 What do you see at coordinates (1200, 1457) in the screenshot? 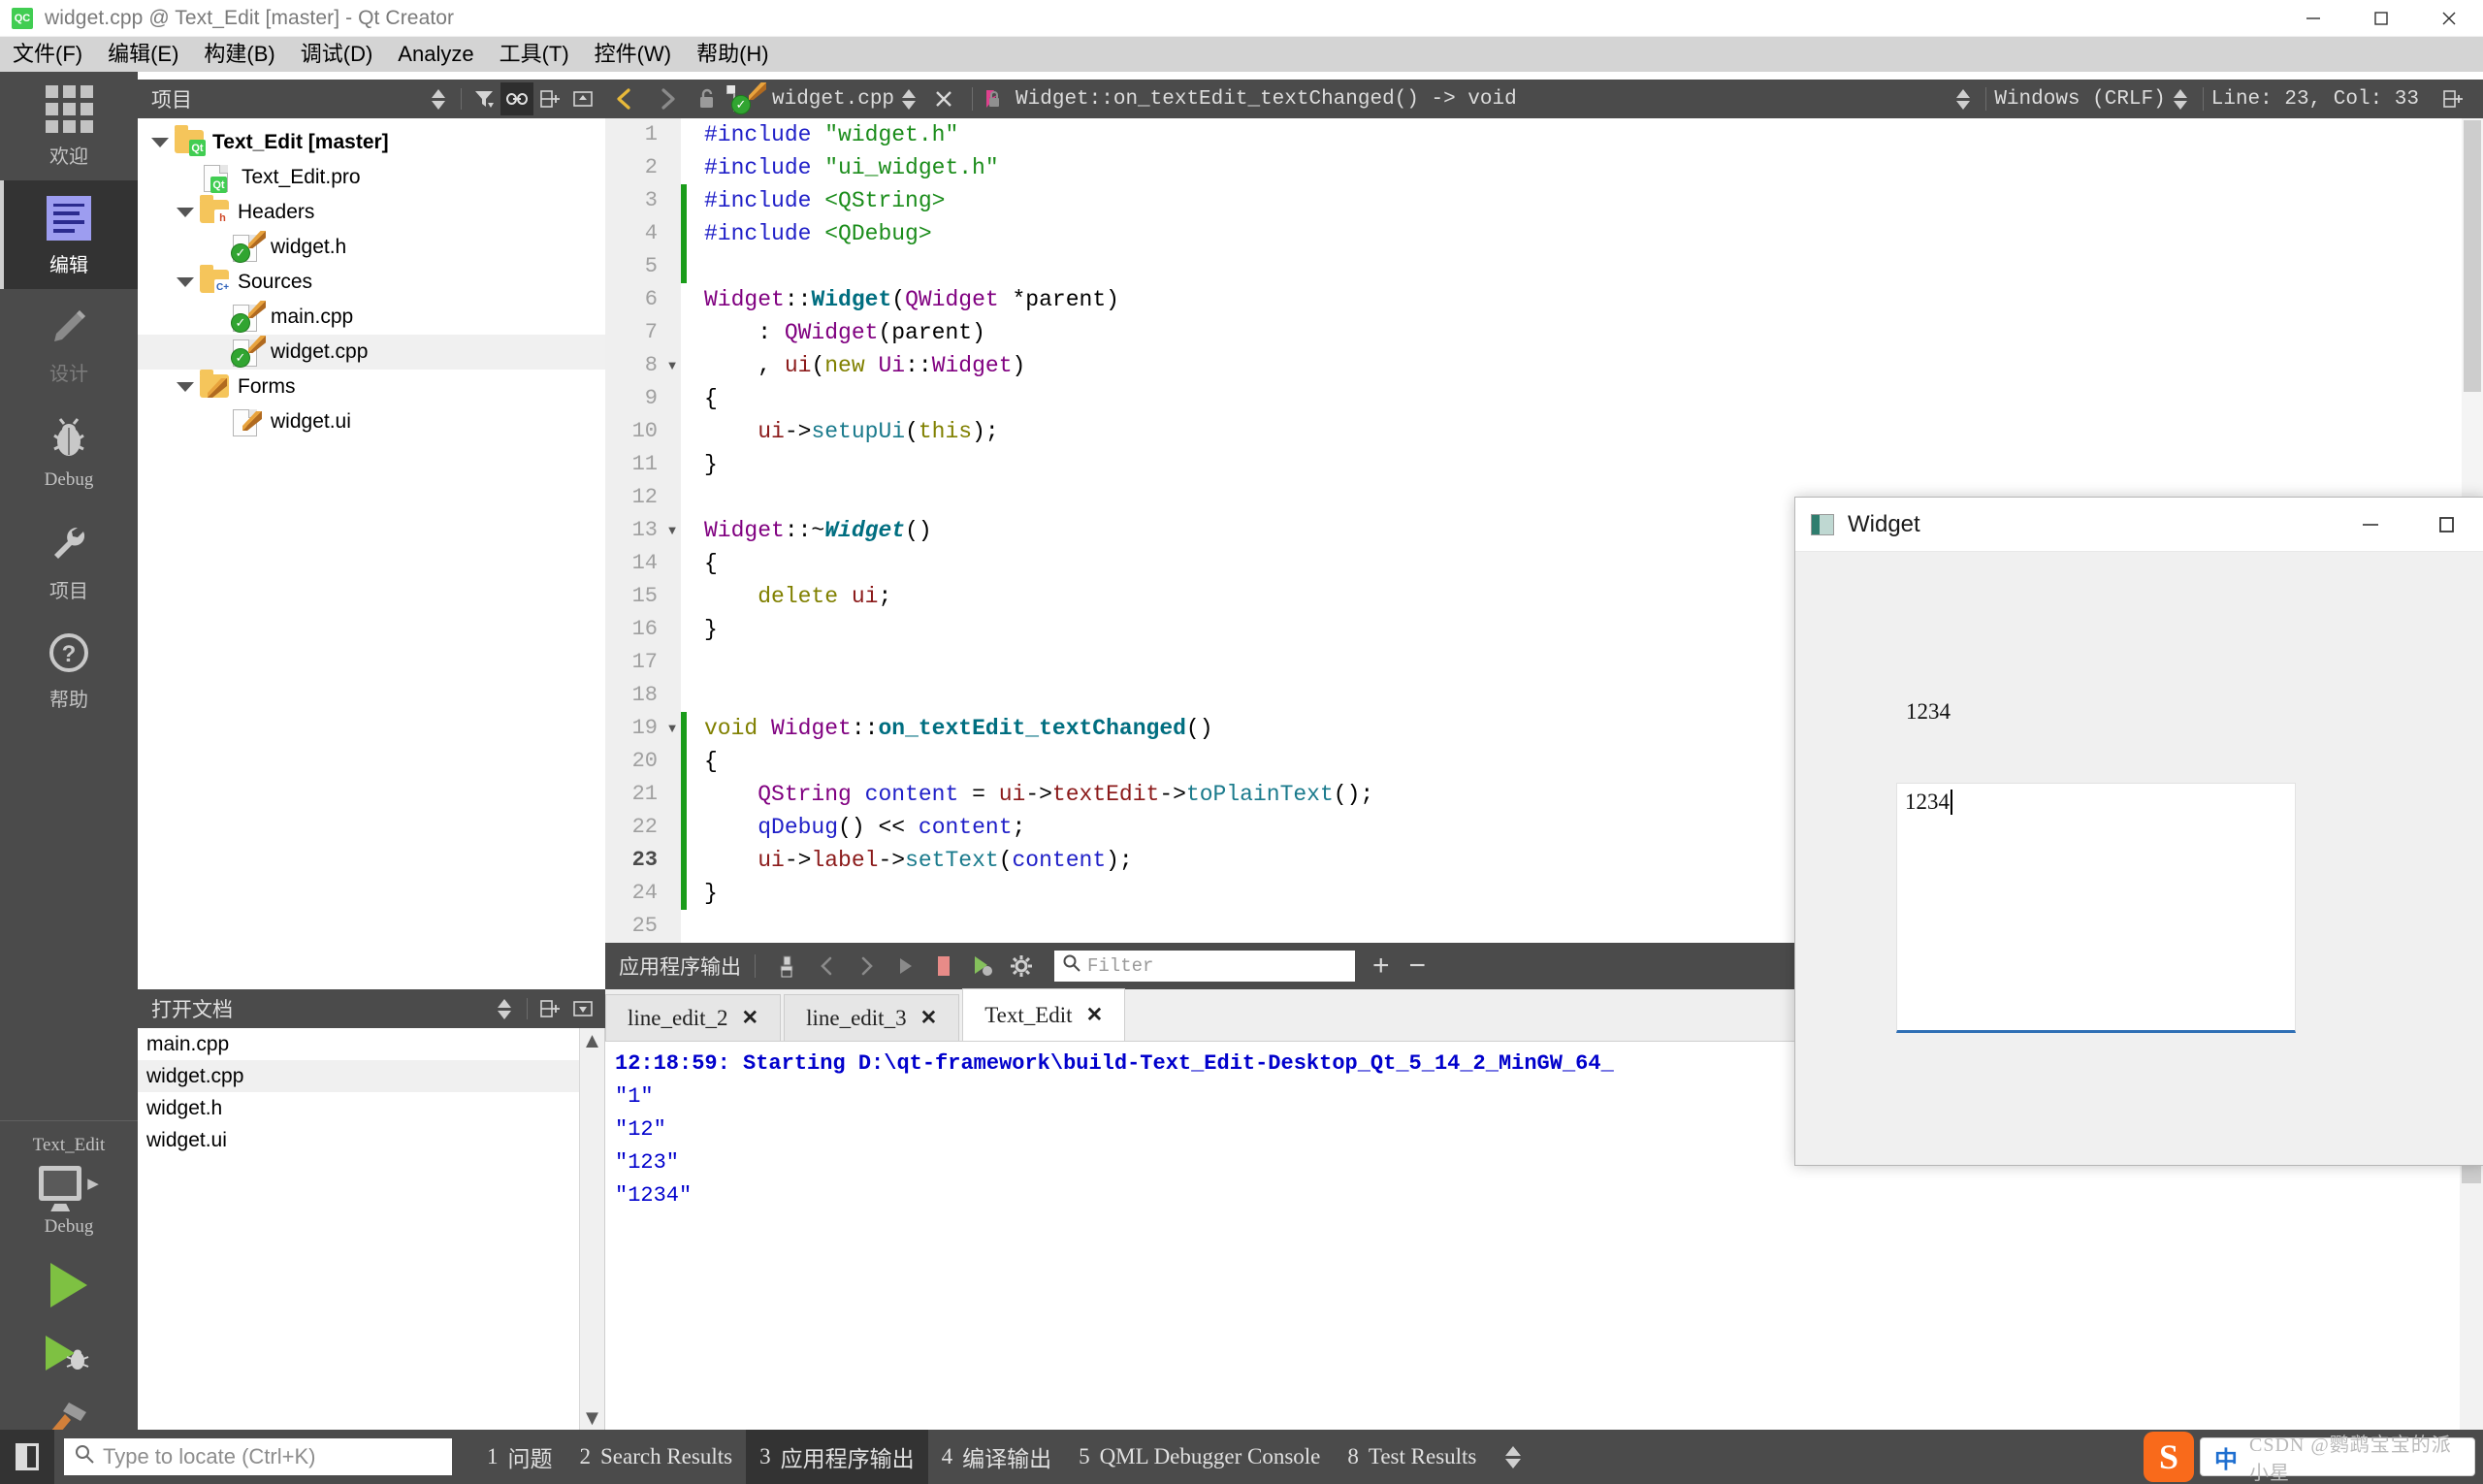
I see `status-item-qml-debugger-console: 5 QML Debugger Console` at bounding box center [1200, 1457].